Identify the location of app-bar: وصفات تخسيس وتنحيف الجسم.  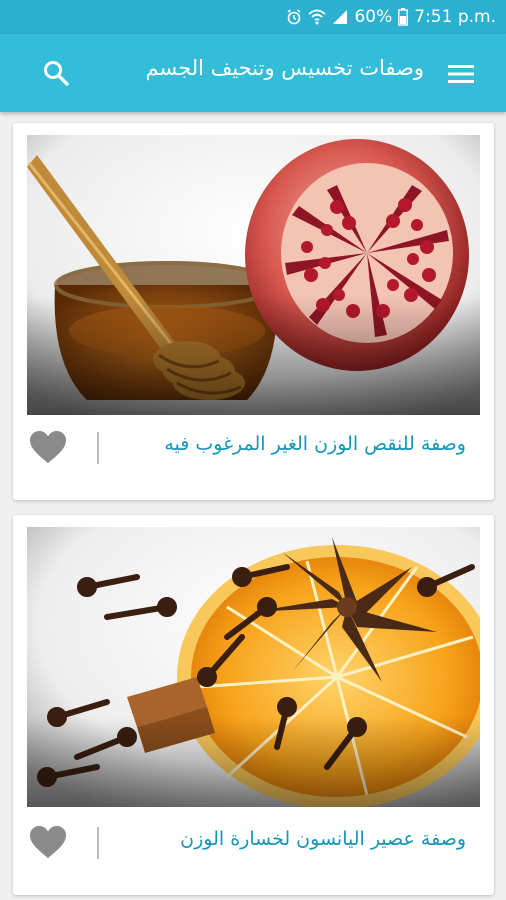
(253, 73).